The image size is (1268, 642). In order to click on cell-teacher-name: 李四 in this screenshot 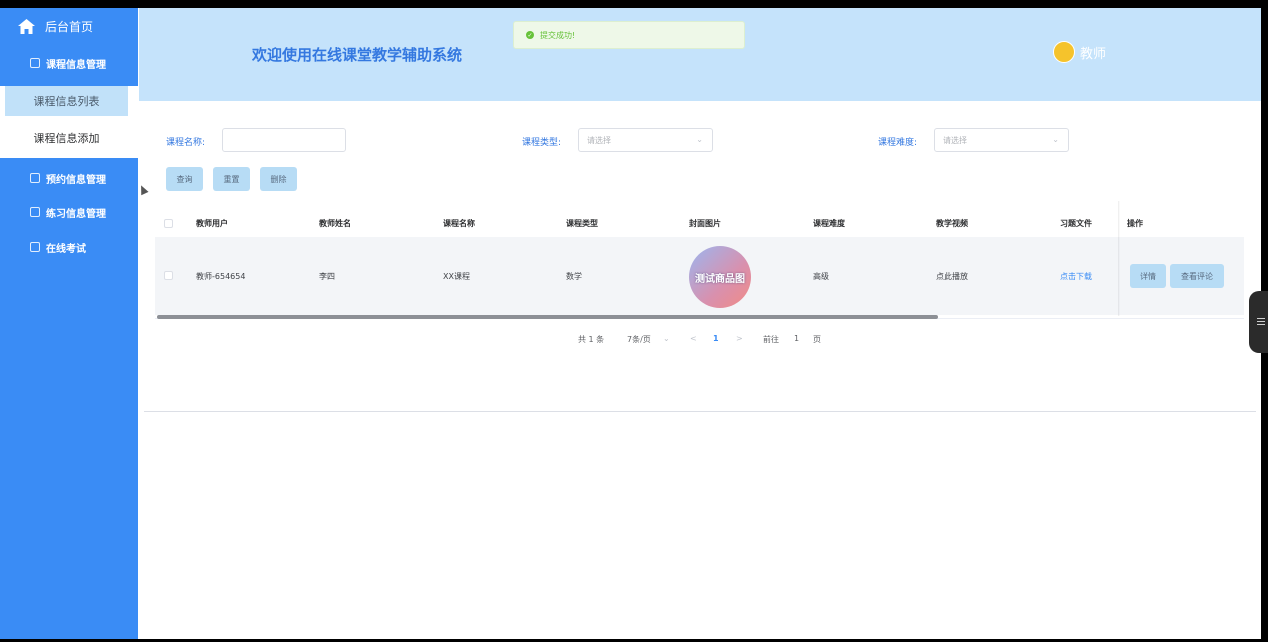, I will do `click(327, 276)`.